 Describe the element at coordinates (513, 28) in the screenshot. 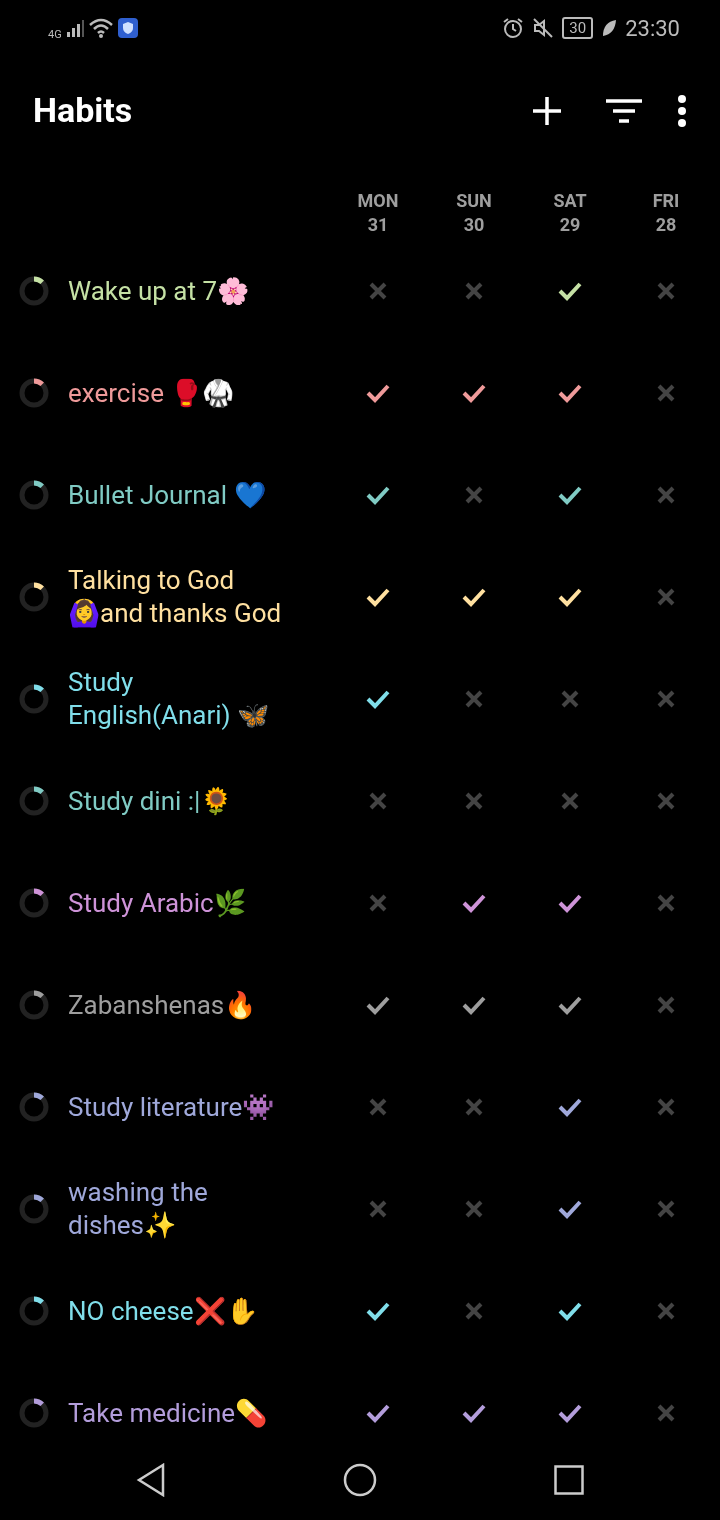

I see `alarm-icon` at that location.